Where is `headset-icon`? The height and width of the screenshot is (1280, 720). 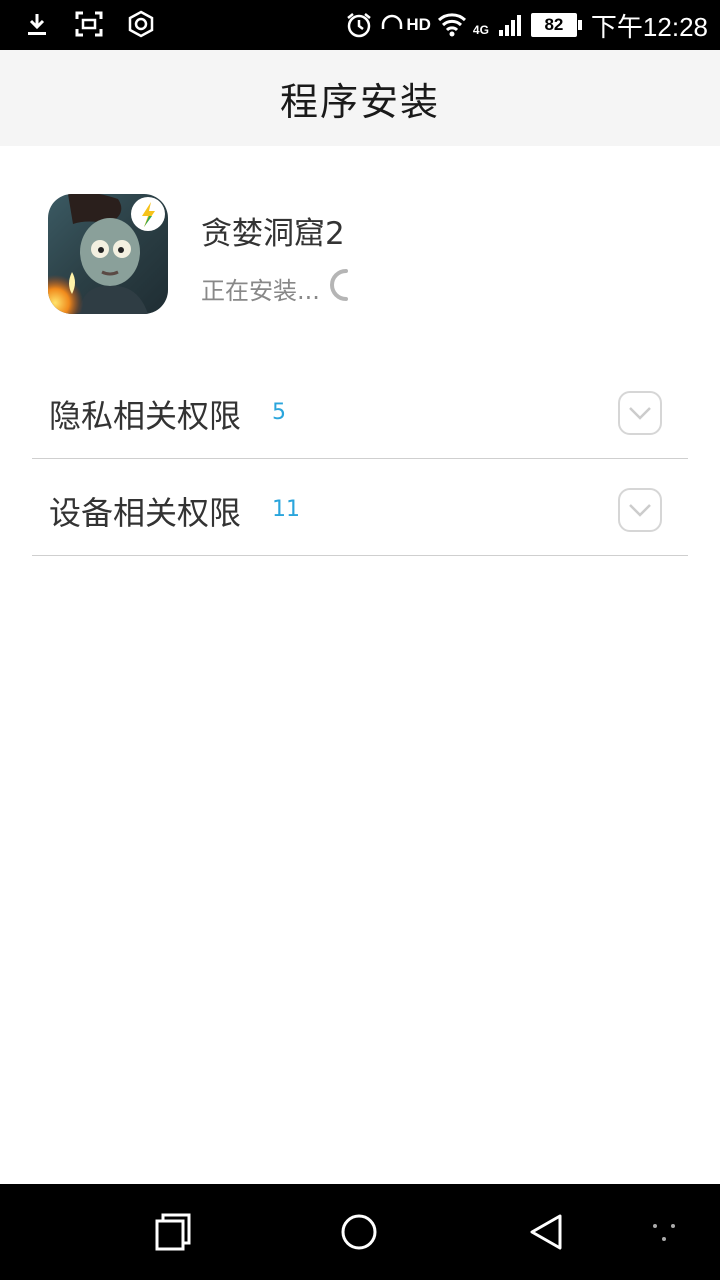
headset-icon is located at coordinates (392, 25).